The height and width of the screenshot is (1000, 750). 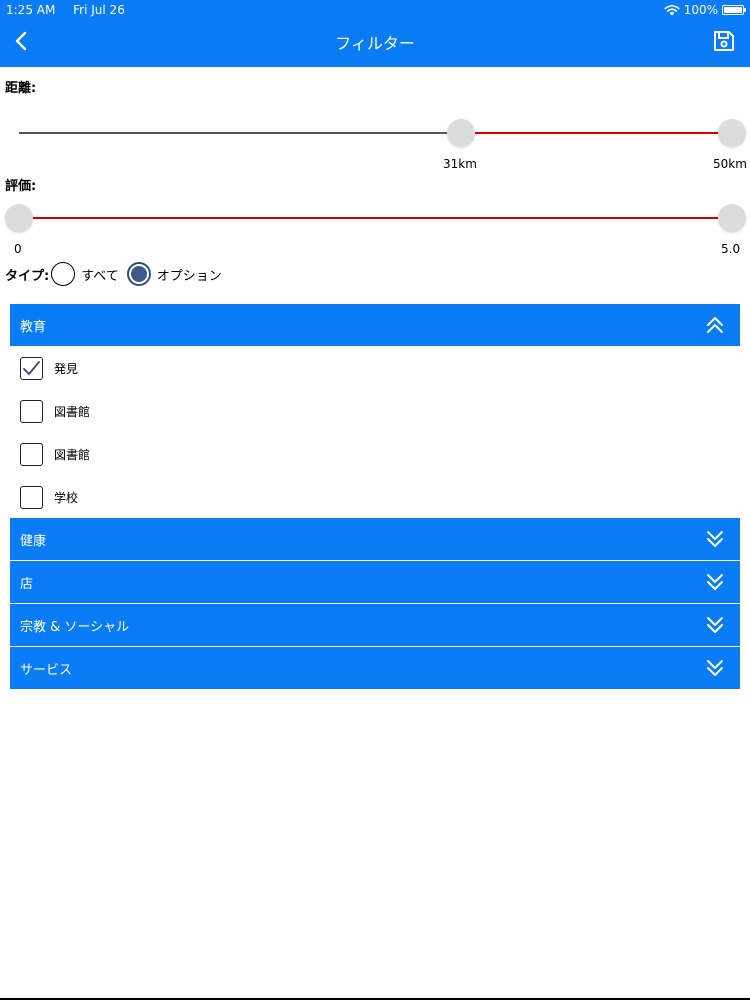 I want to click on rating-min-thumb, so click(x=19, y=218).